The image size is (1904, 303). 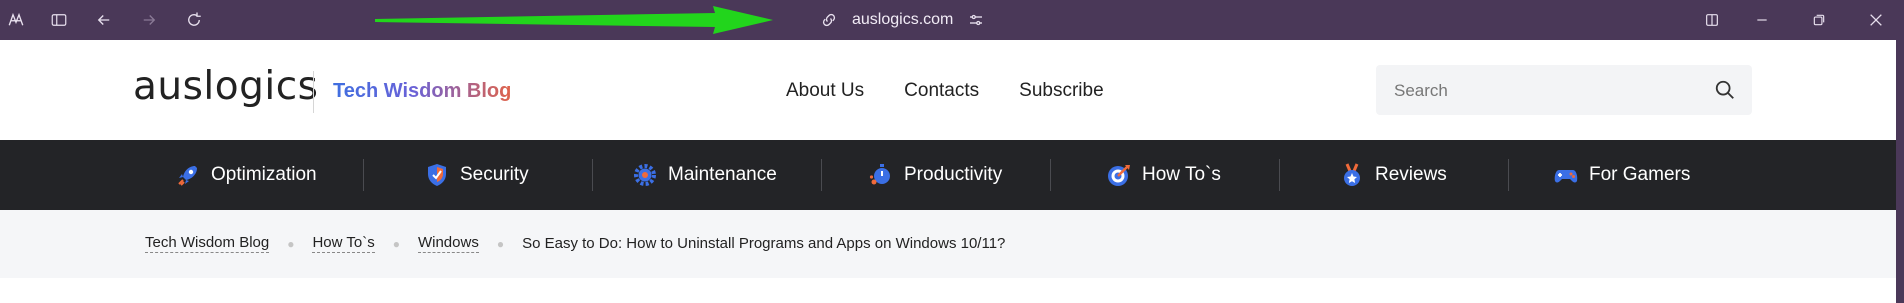 What do you see at coordinates (1725, 90) in the screenshot?
I see `search-icon` at bounding box center [1725, 90].